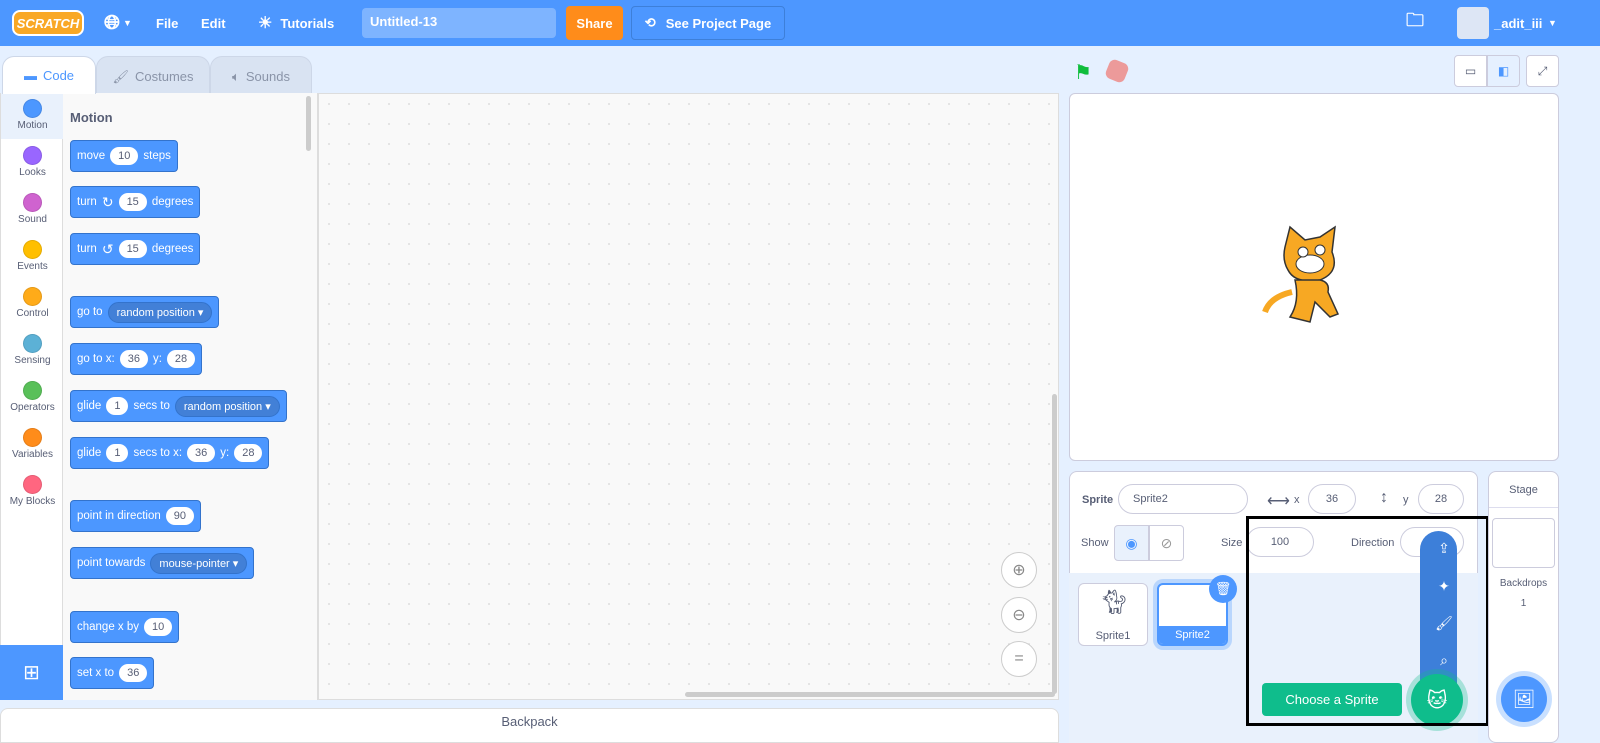 The width and height of the screenshot is (1600, 743). What do you see at coordinates (58, 75) in the screenshot?
I see `tab-label: Code` at bounding box center [58, 75].